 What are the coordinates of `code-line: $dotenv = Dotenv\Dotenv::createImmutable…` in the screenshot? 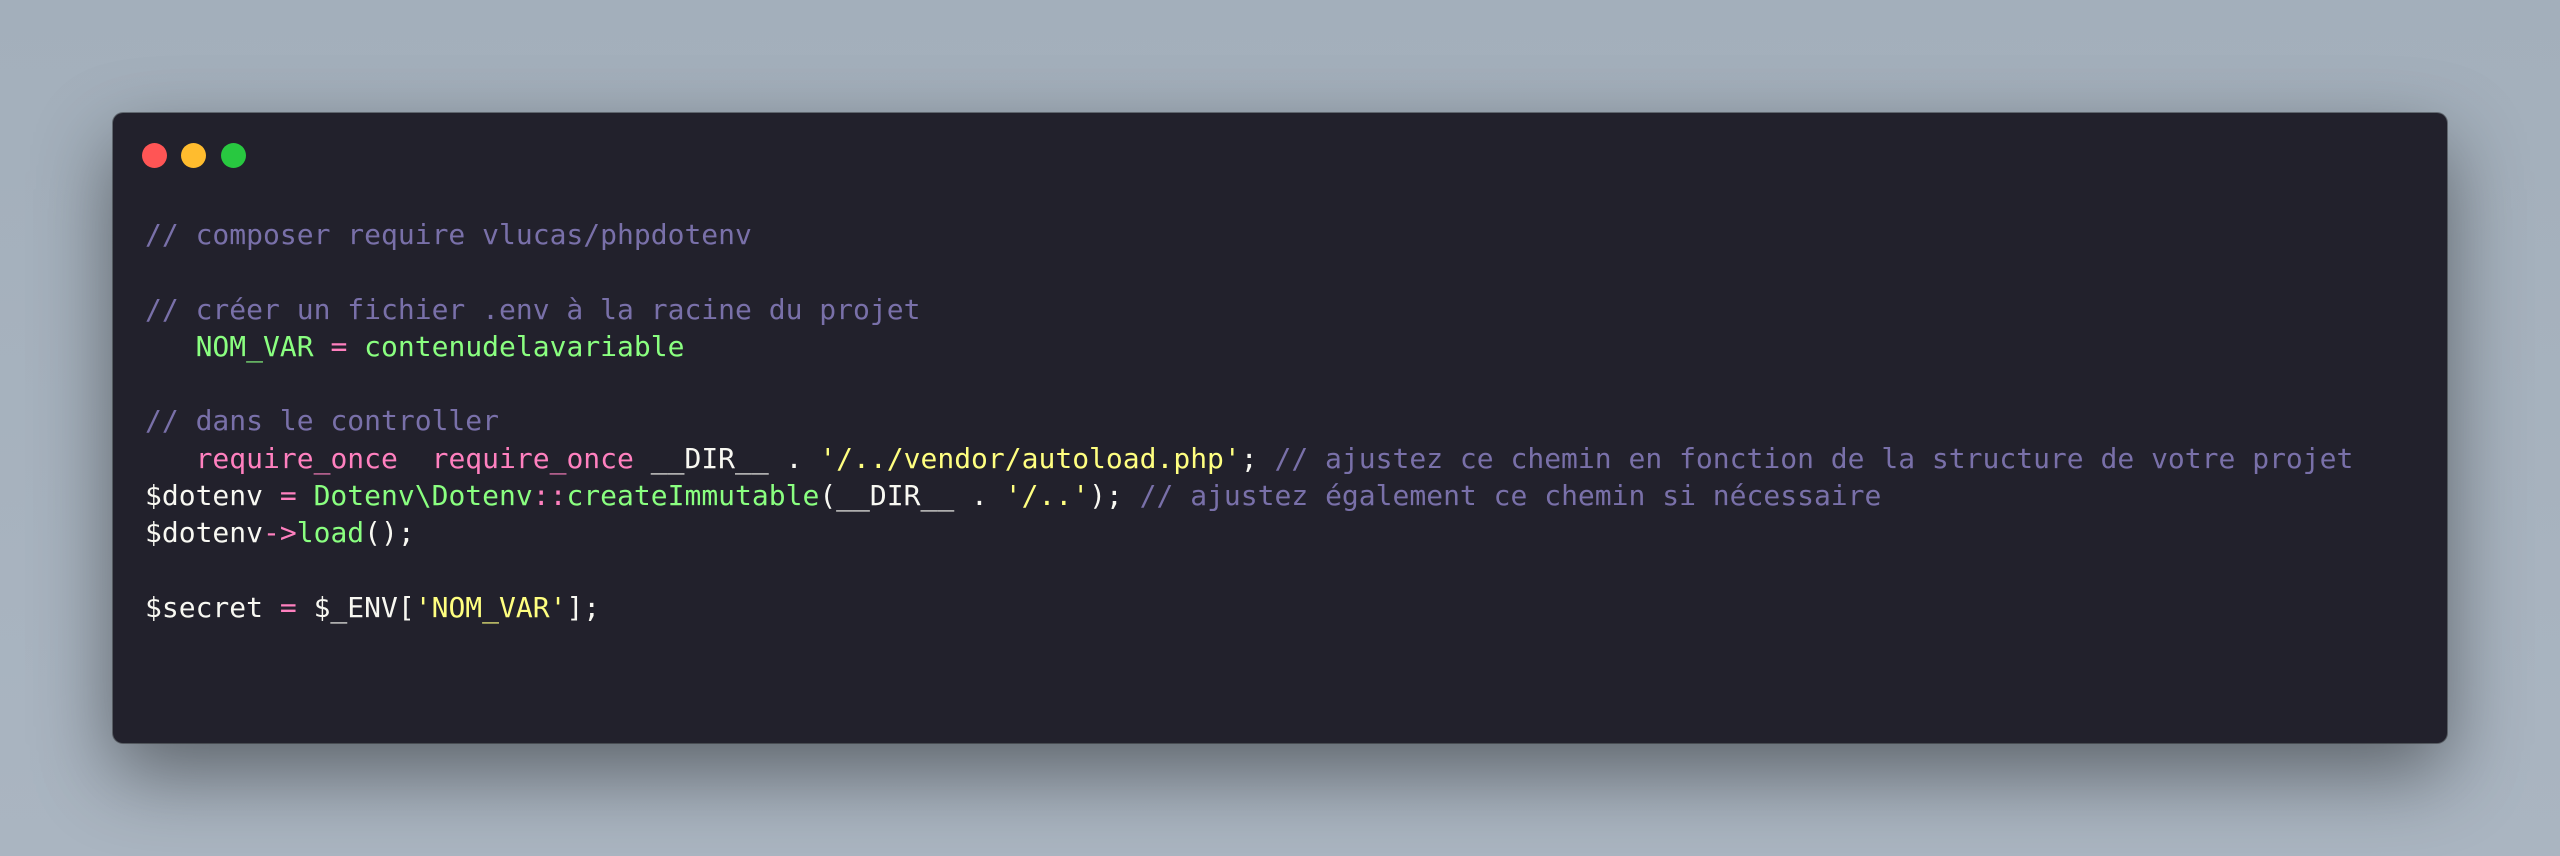 It's located at (1249, 495).